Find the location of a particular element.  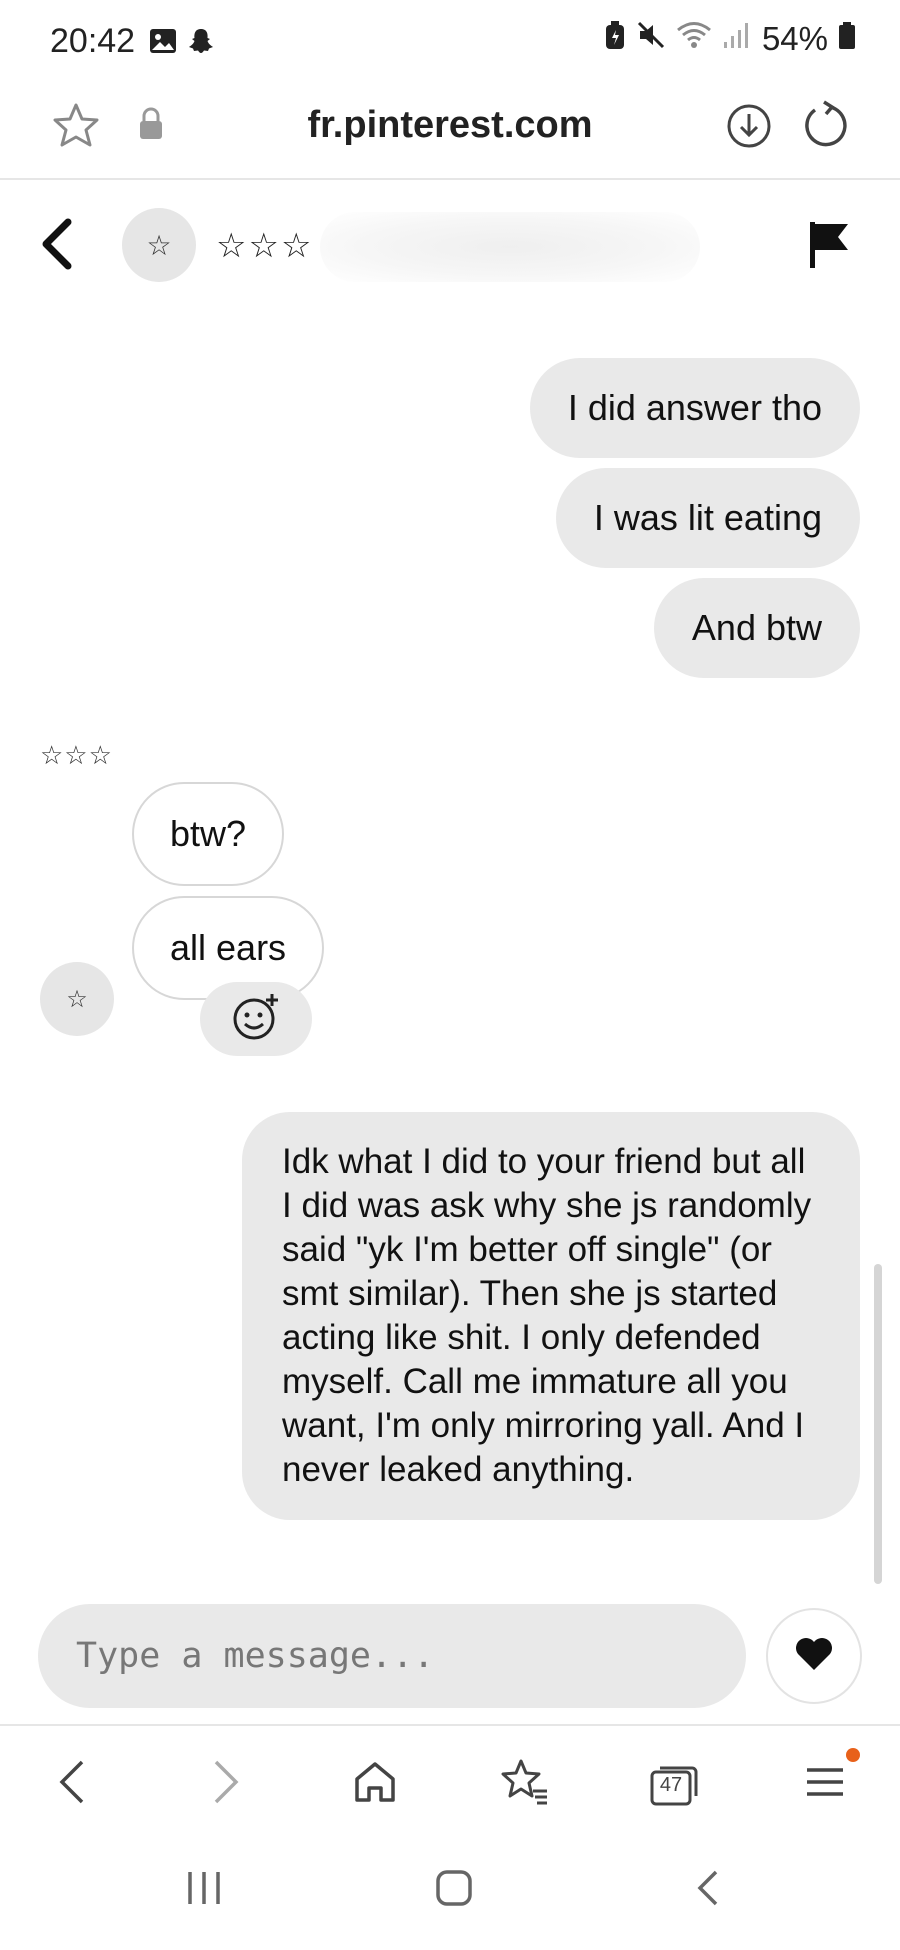

bookmarks-star-icon is located at coordinates (525, 1784).